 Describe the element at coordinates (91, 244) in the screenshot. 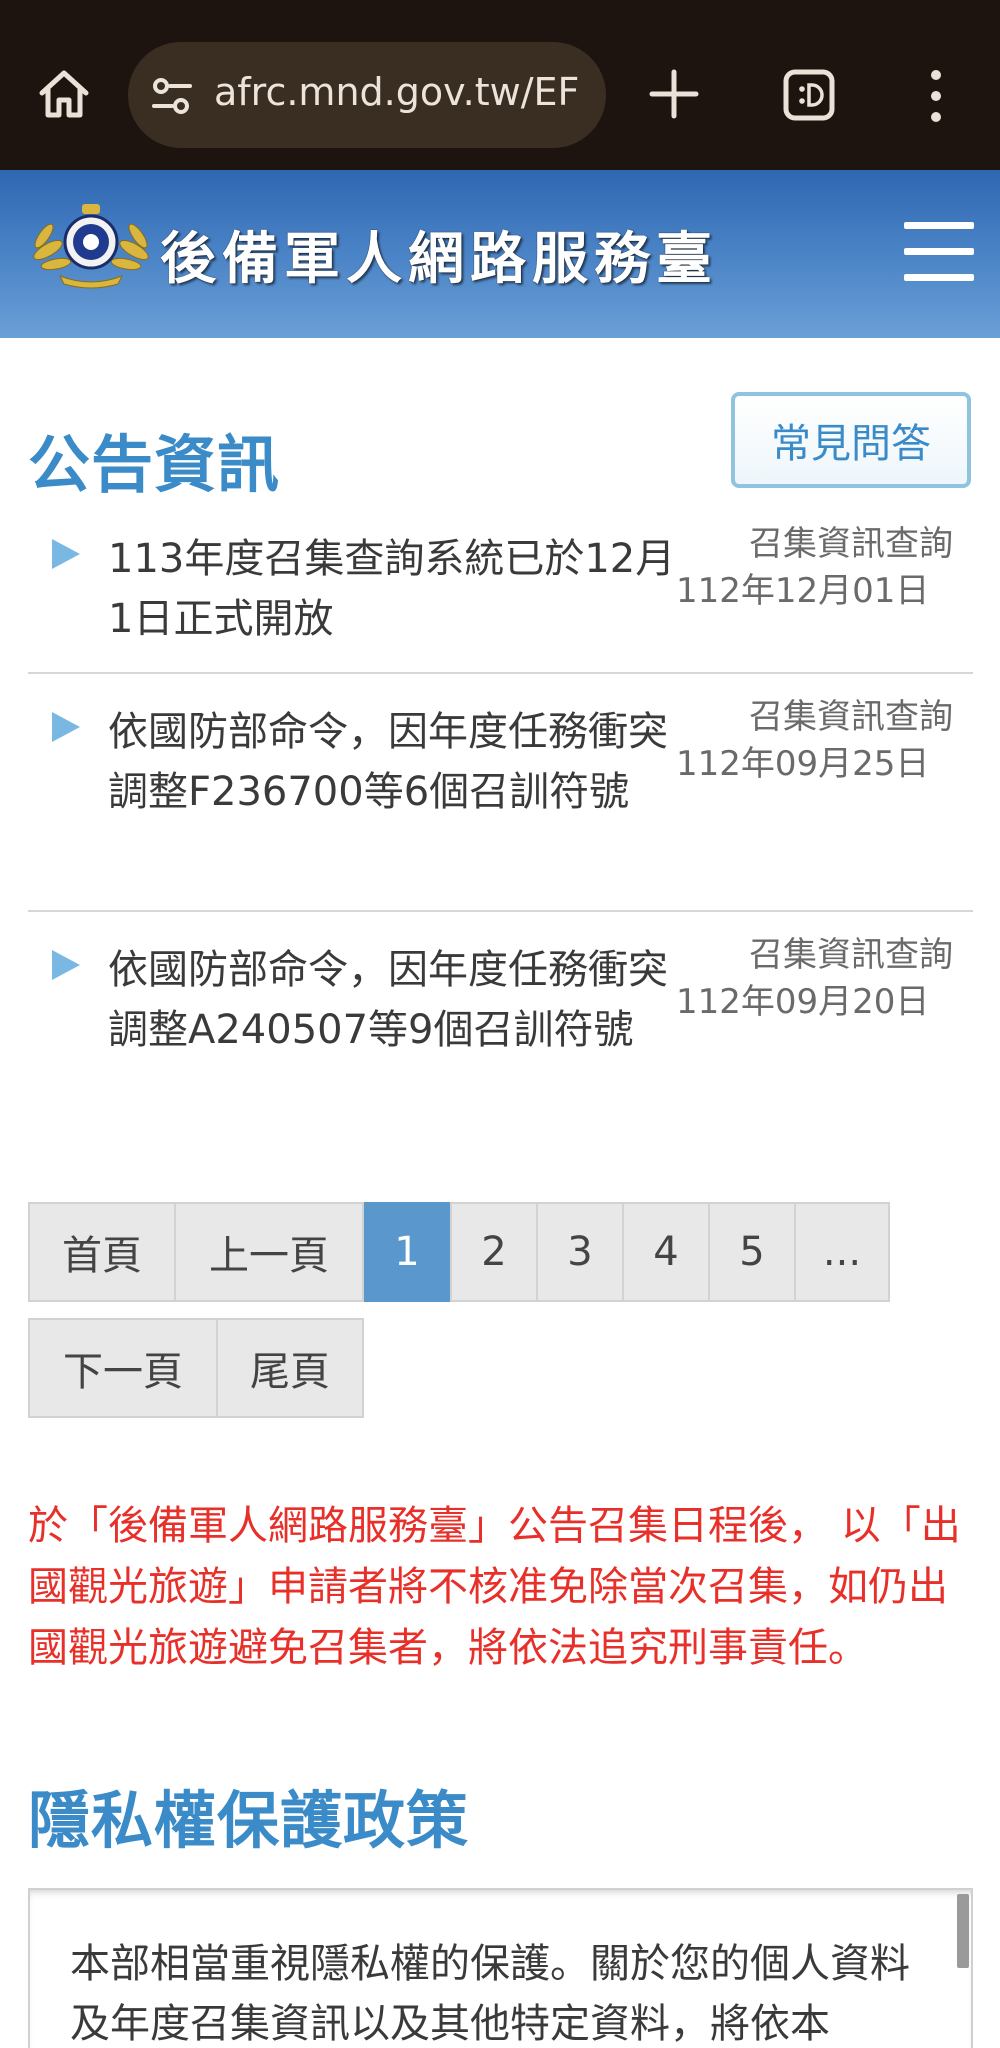

I see `emblem-logo` at that location.